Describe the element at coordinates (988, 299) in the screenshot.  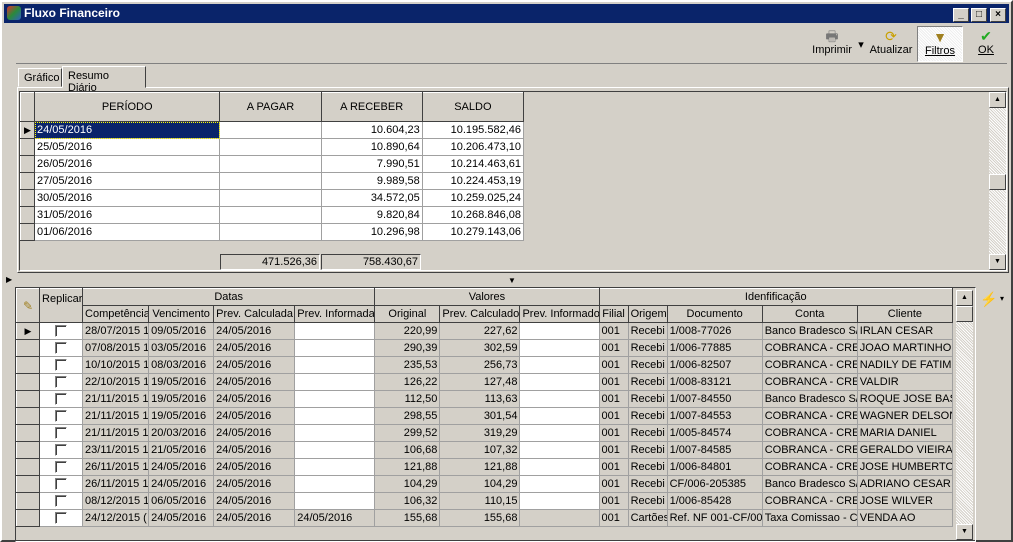
I see `lightning-icon: ⚡` at that location.